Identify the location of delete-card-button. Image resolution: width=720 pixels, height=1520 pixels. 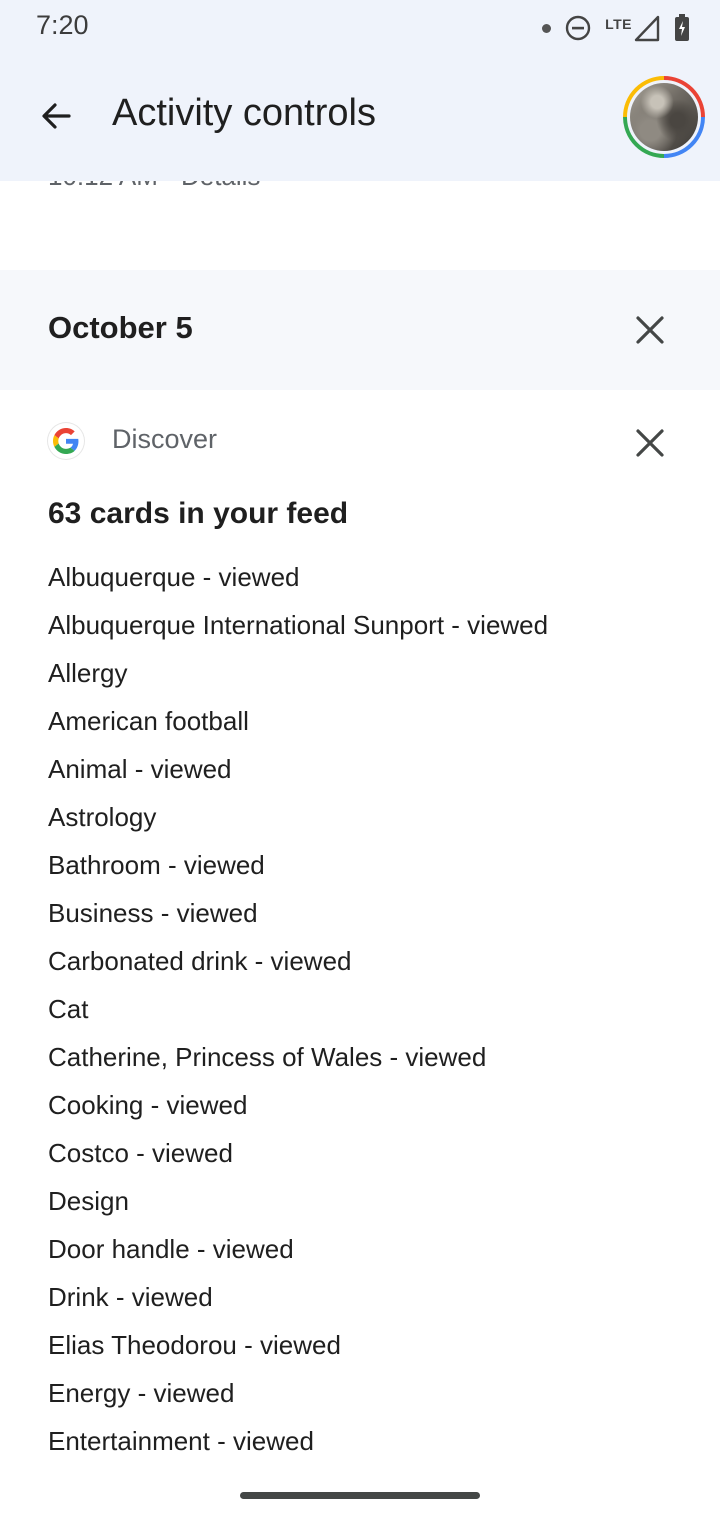
(650, 443).